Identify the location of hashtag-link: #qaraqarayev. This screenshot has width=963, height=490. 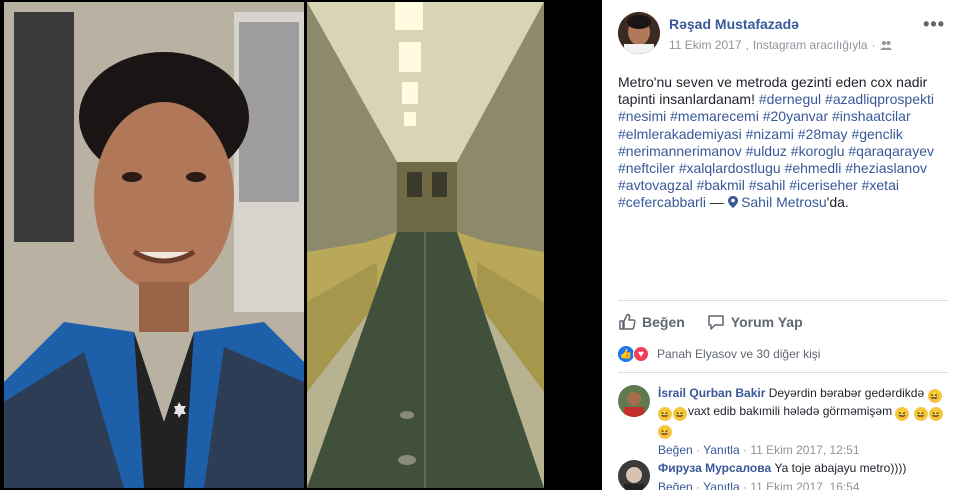
(891, 151).